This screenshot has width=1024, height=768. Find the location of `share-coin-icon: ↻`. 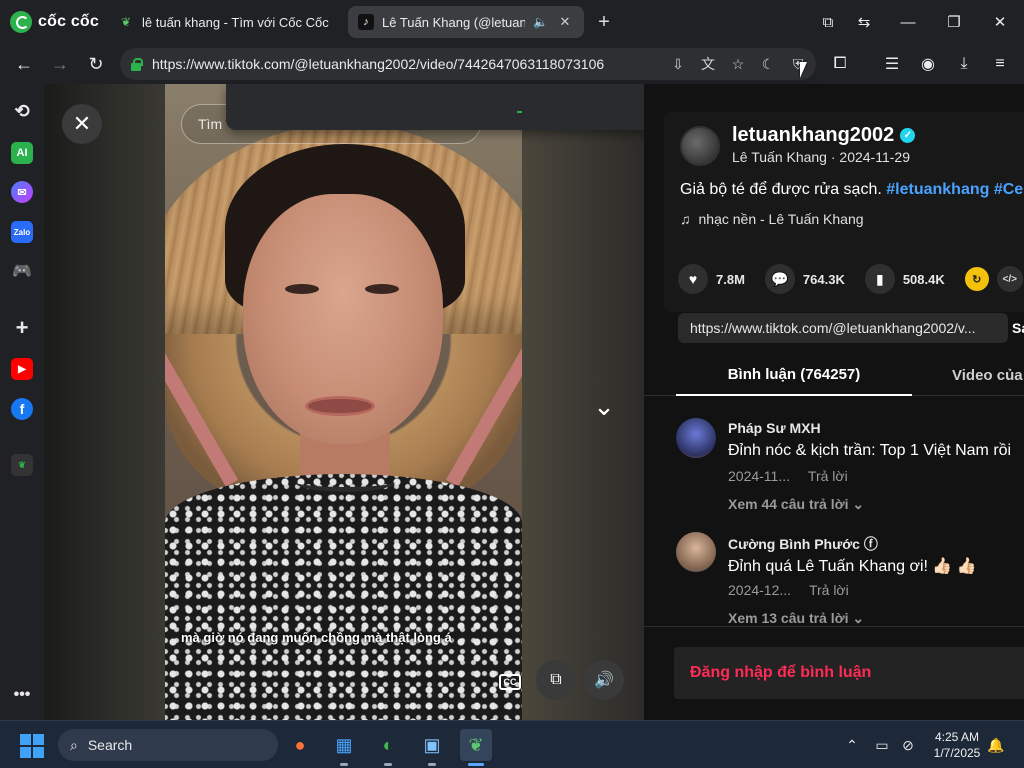

share-coin-icon: ↻ is located at coordinates (976, 279).